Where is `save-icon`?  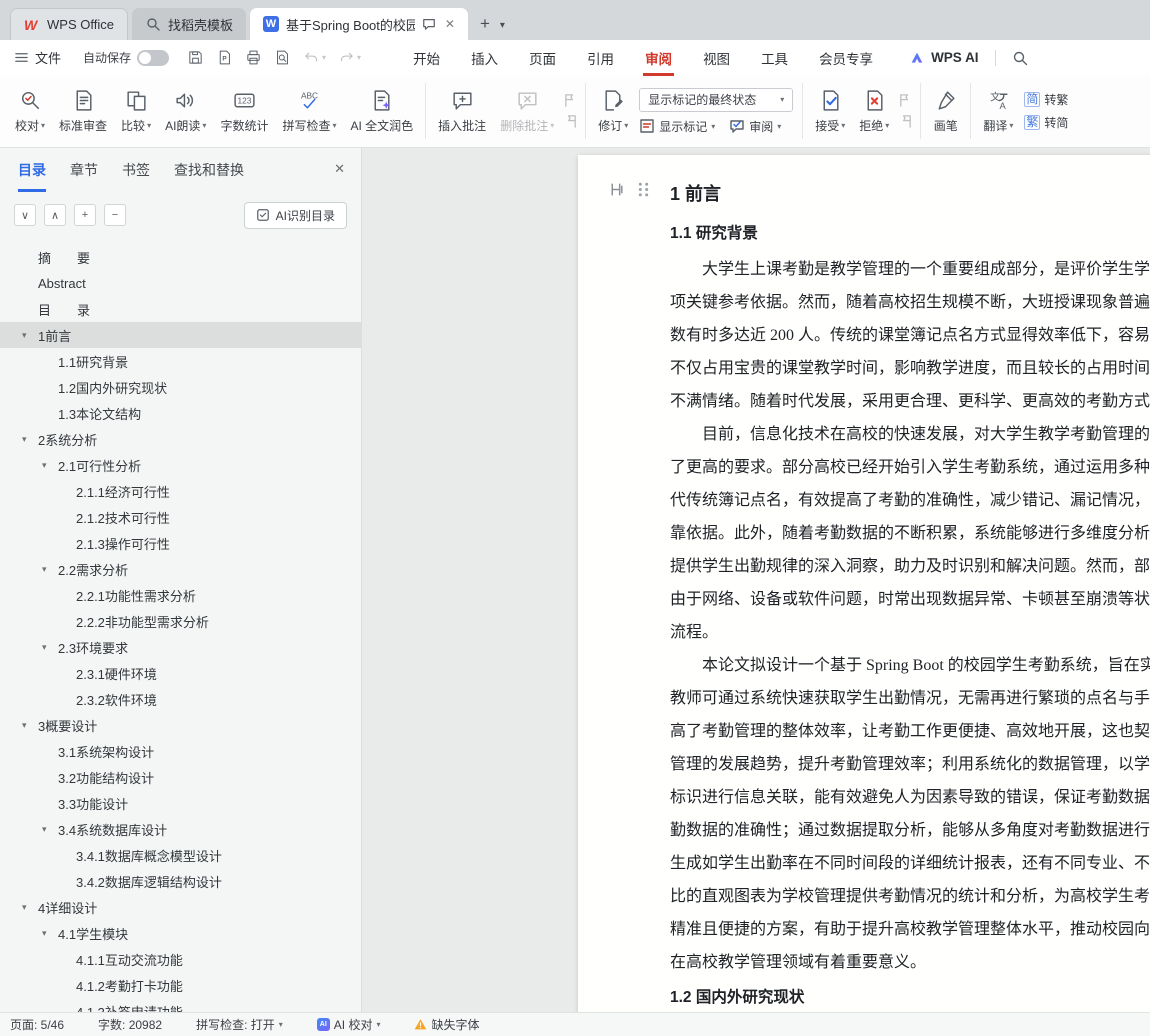 save-icon is located at coordinates (195, 57).